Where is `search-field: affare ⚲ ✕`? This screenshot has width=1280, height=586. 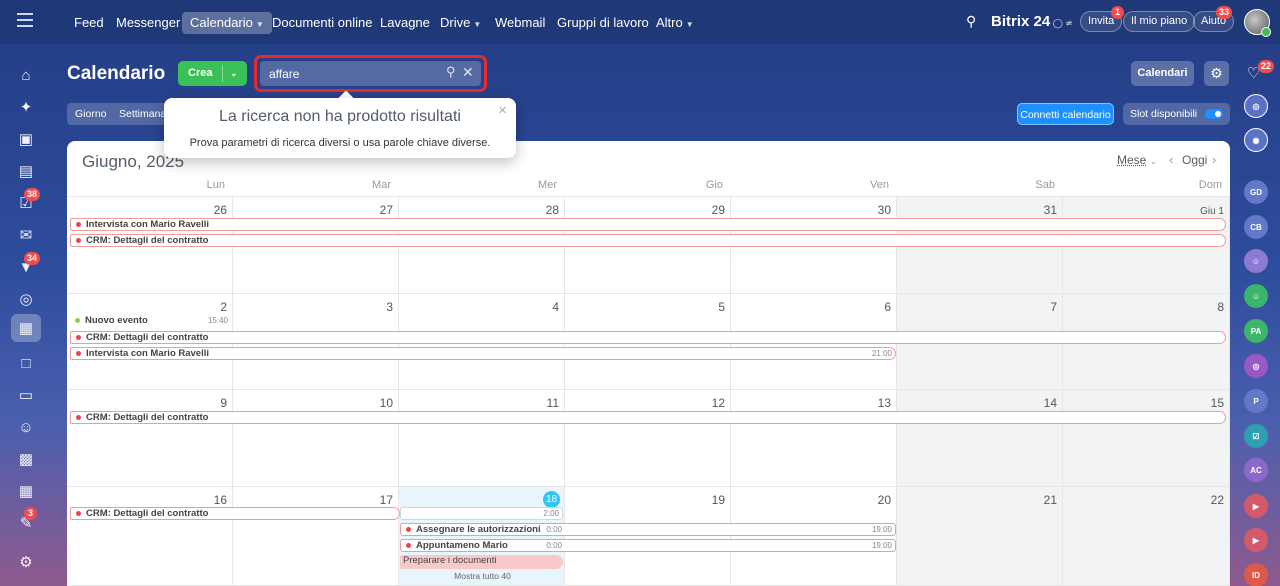
search-field: affare ⚲ ✕ is located at coordinates (370, 73).